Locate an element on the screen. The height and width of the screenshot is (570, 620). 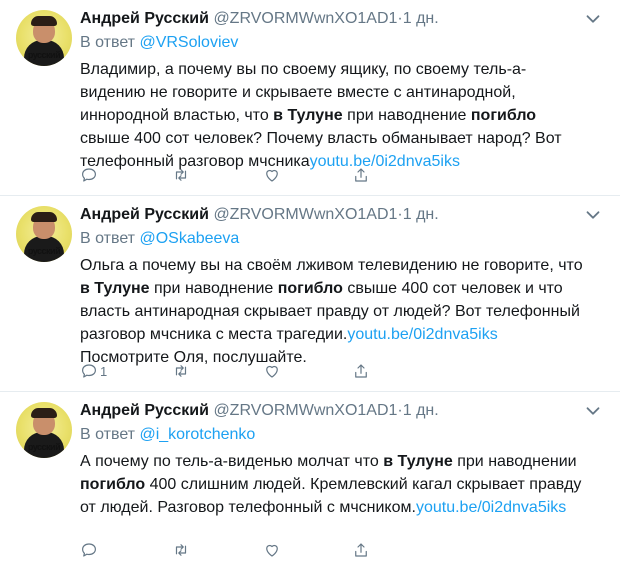
reply-context: В ответ @i_korotchenko is located at coordinates (342, 435).